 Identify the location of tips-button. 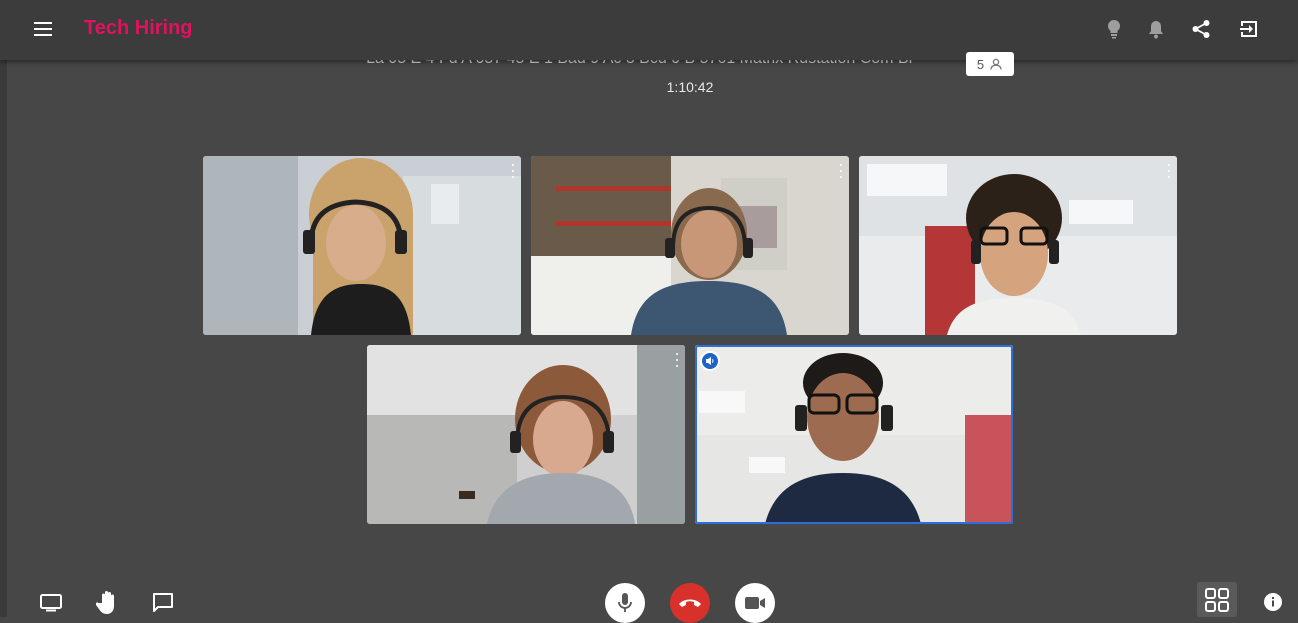
(1114, 29).